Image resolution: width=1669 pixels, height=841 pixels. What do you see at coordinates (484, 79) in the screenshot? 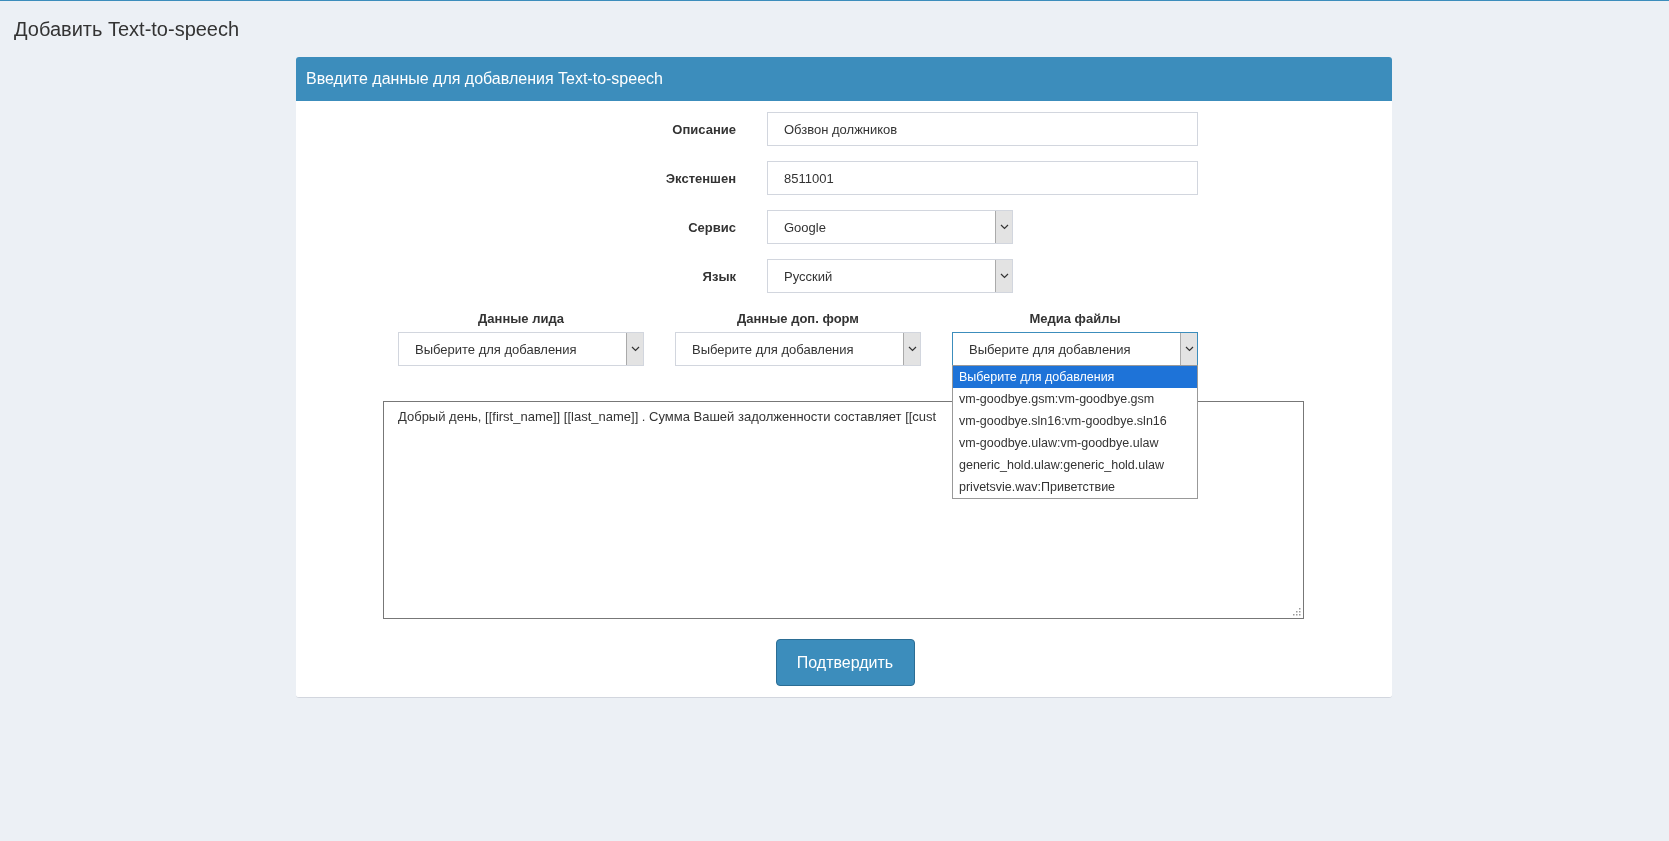
I see `panel-title: Введите данные для добавления Text-to-speech` at bounding box center [484, 79].